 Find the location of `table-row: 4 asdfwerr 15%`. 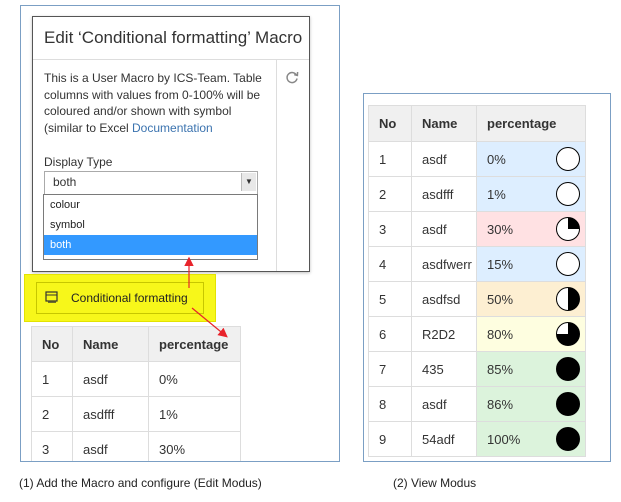

table-row: 4 asdfwerr 15% is located at coordinates (477, 264).